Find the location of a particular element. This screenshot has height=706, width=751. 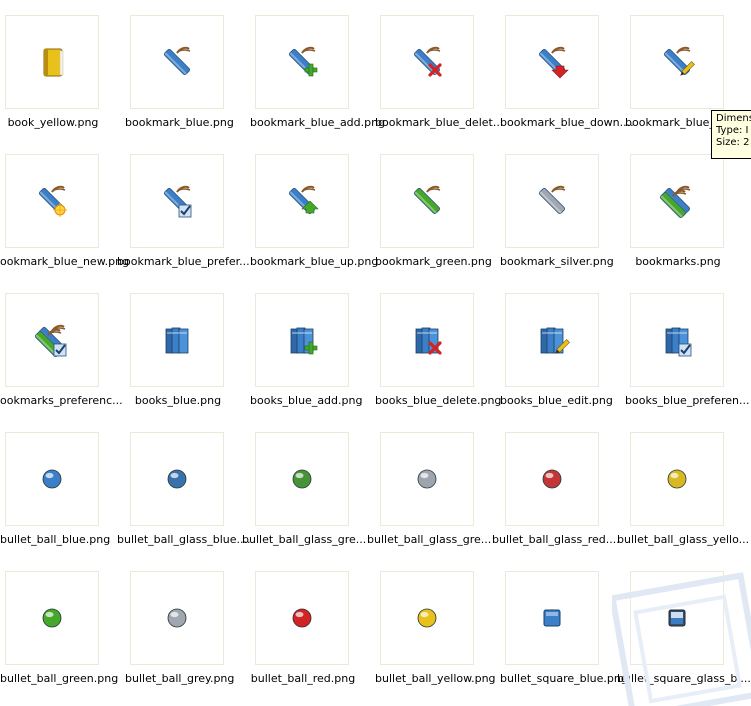

file-item: bullet_ball_red.png is located at coordinates (312, 625).